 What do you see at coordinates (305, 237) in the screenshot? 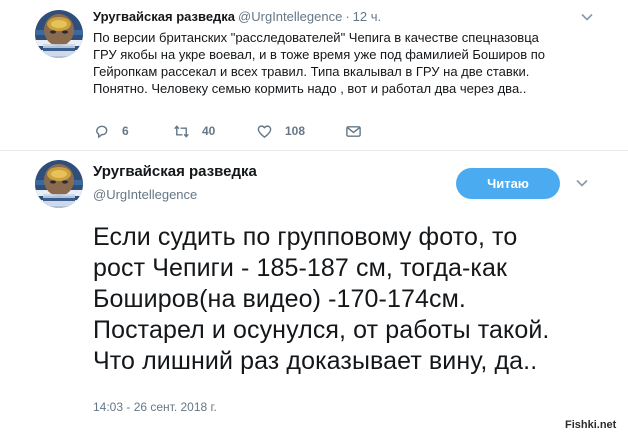
I see `tweet-text-line: Если судить по групповому фото, то` at bounding box center [305, 237].